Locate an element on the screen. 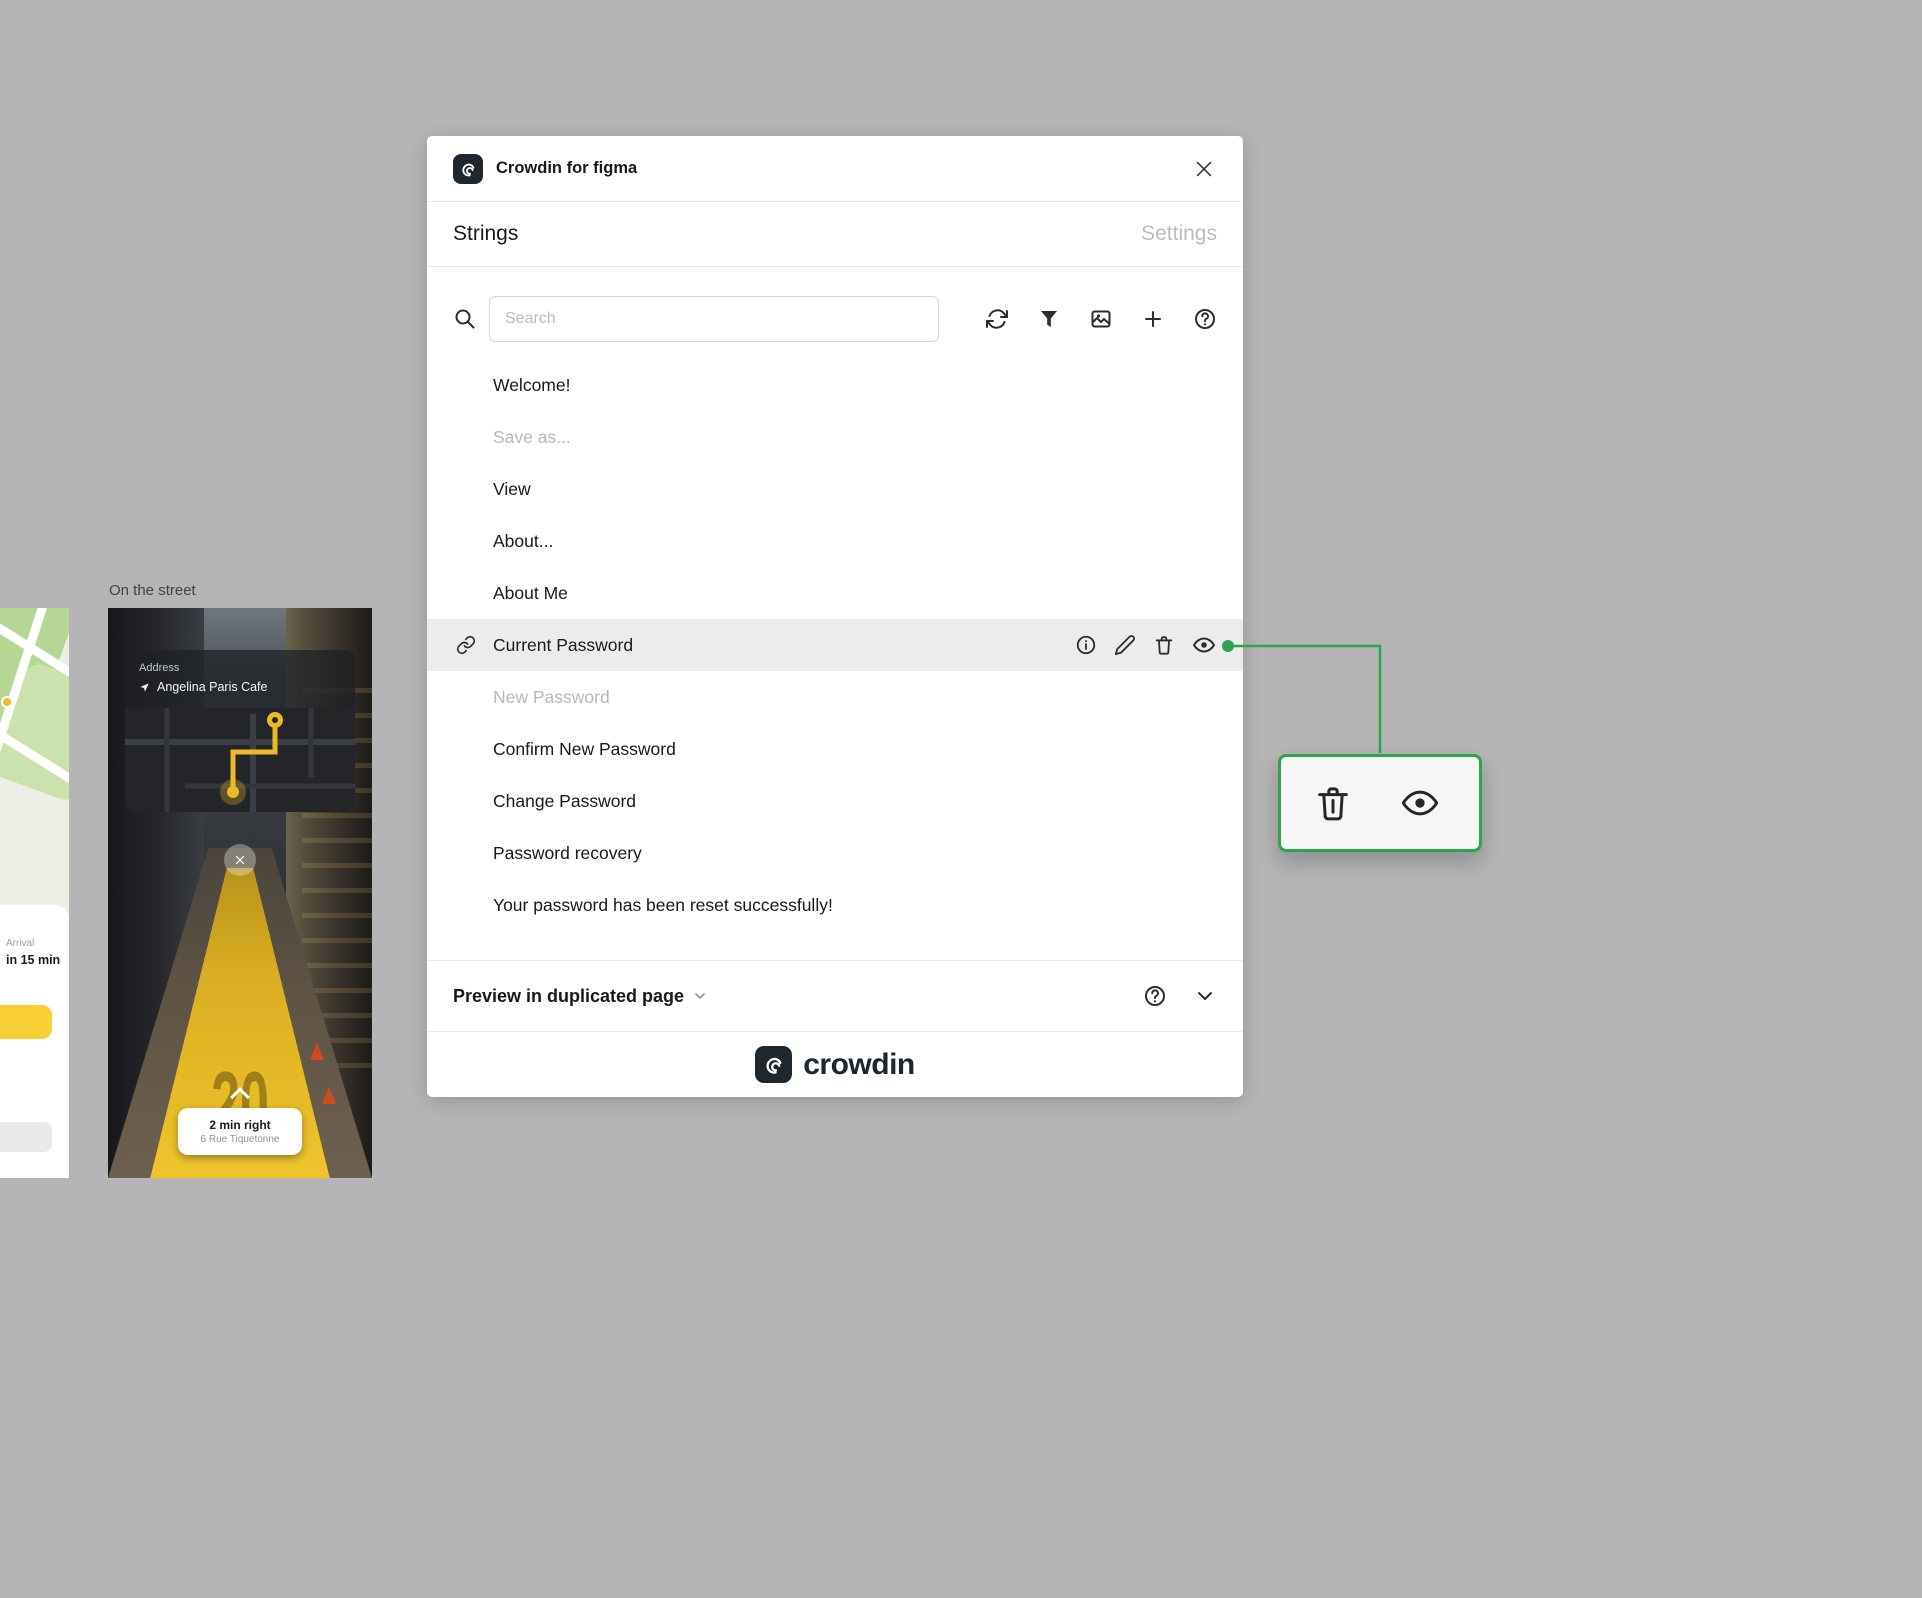 This screenshot has width=1922, height=1598. image-icon is located at coordinates (1101, 319).